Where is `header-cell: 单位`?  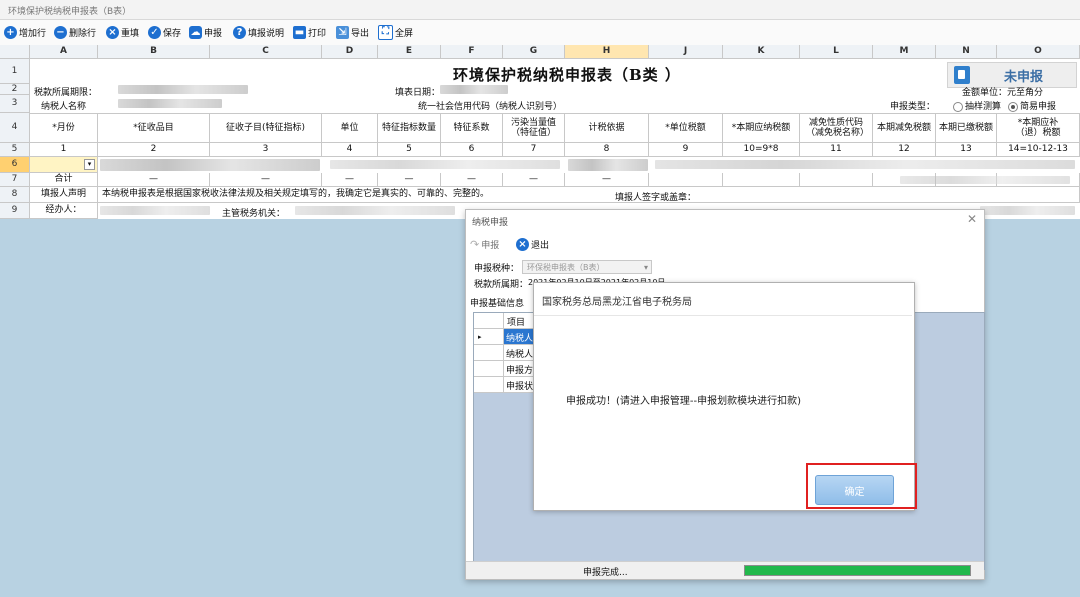
header-cell: 单位 is located at coordinates (350, 128).